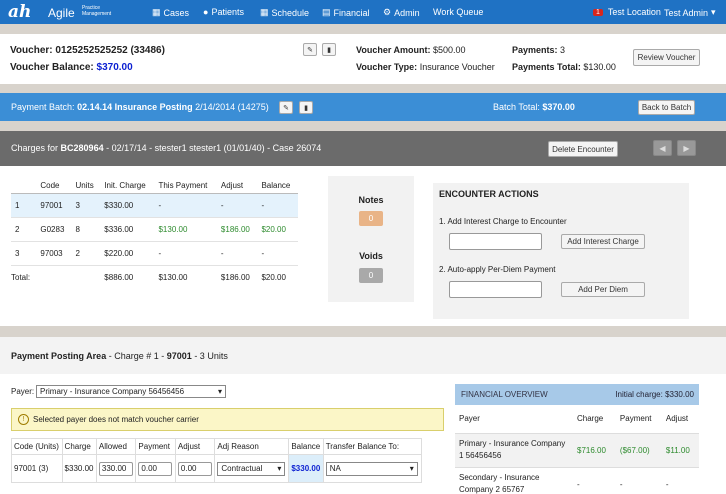 The image size is (726, 494). I want to click on nav-admin: ⚙ Admin, so click(401, 12).